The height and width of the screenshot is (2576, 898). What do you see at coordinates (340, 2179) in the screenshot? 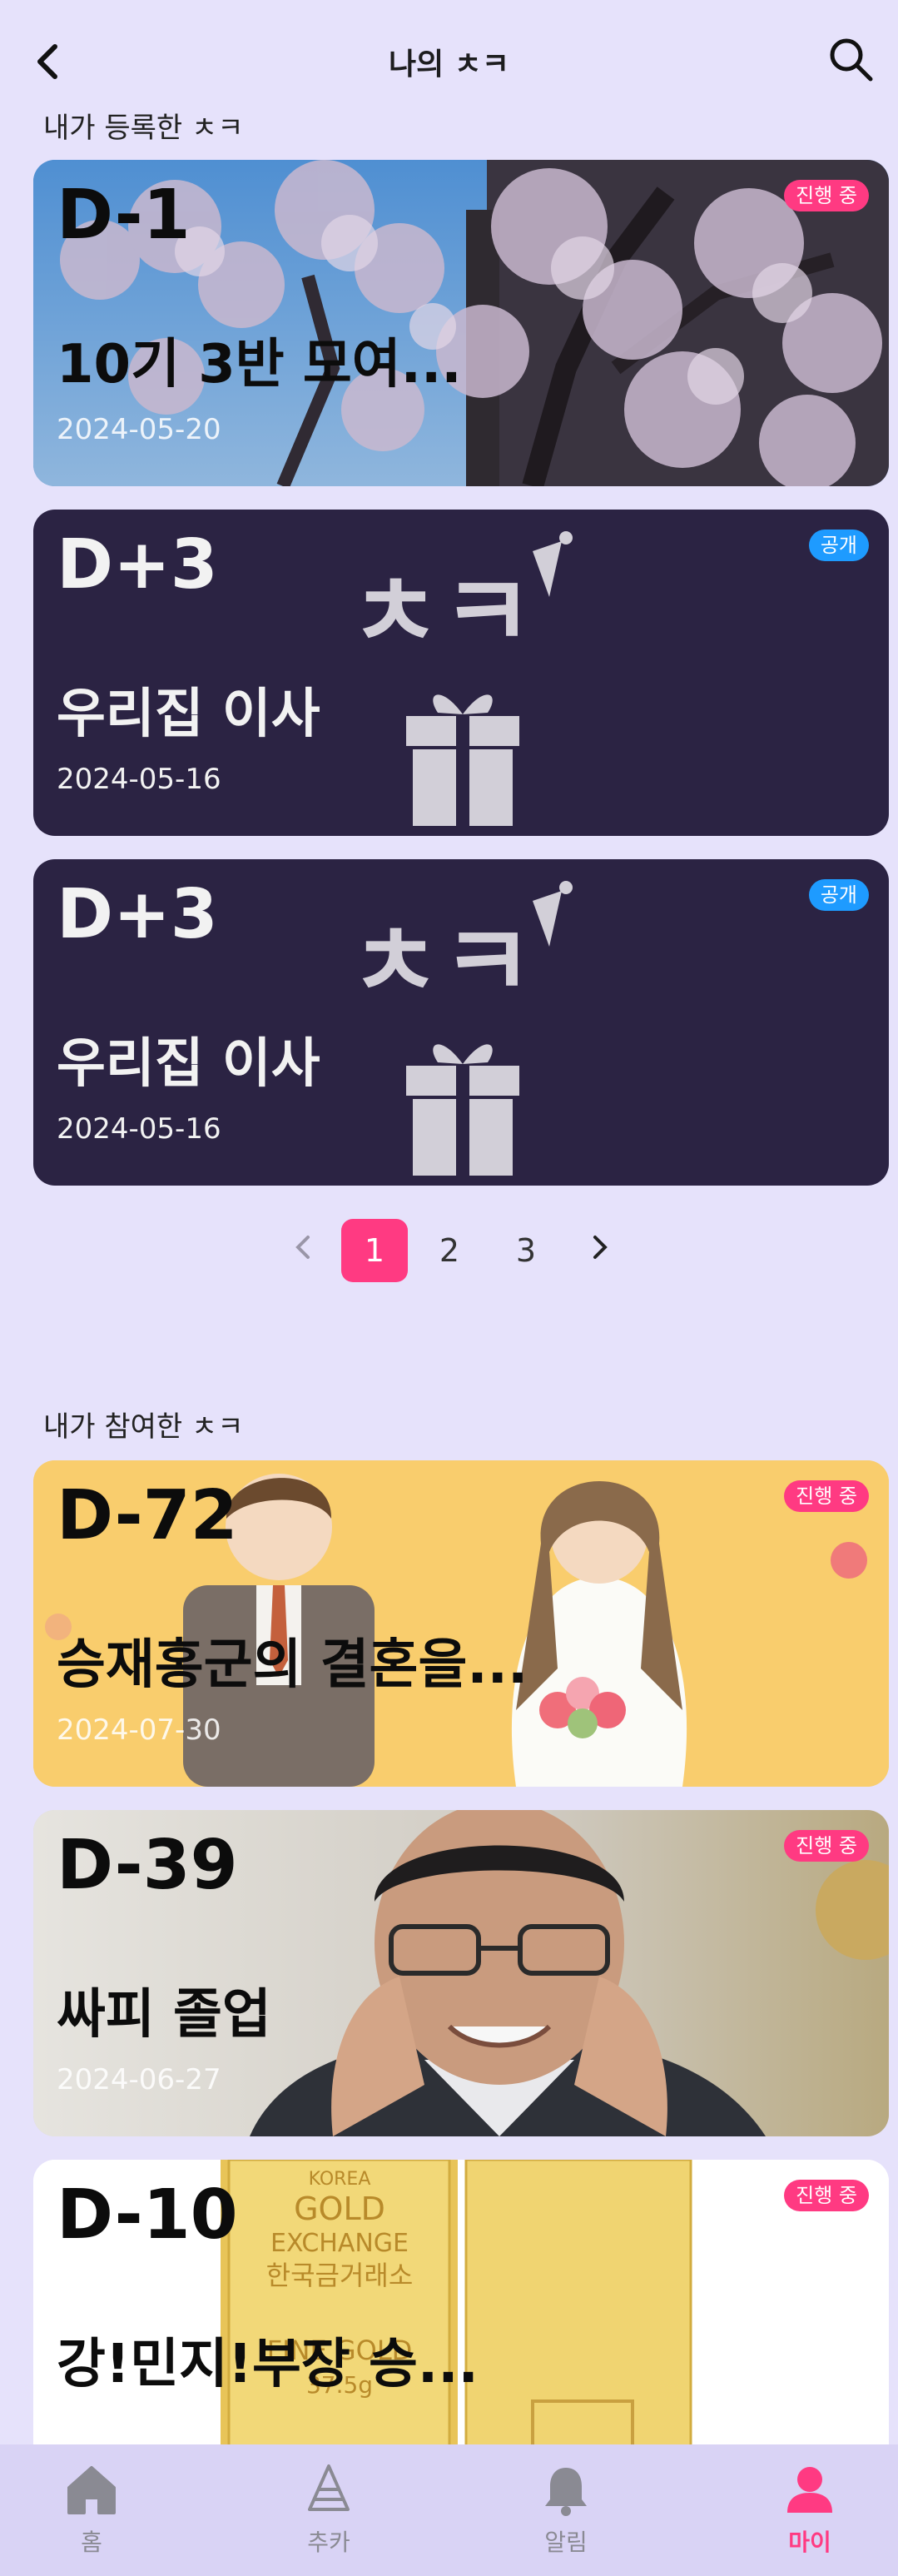
I see `gold-bar-brand-line: KOREA` at bounding box center [340, 2179].